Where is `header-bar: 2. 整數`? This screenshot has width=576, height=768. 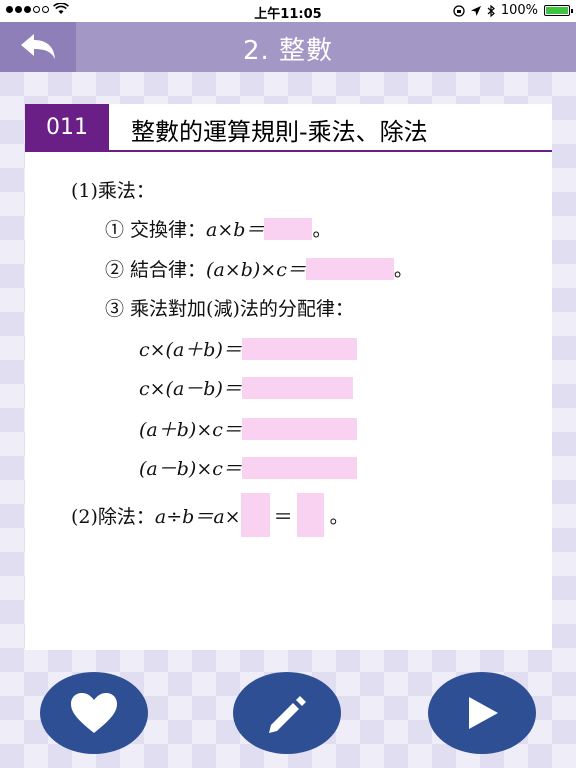 header-bar: 2. 整數 is located at coordinates (288, 47).